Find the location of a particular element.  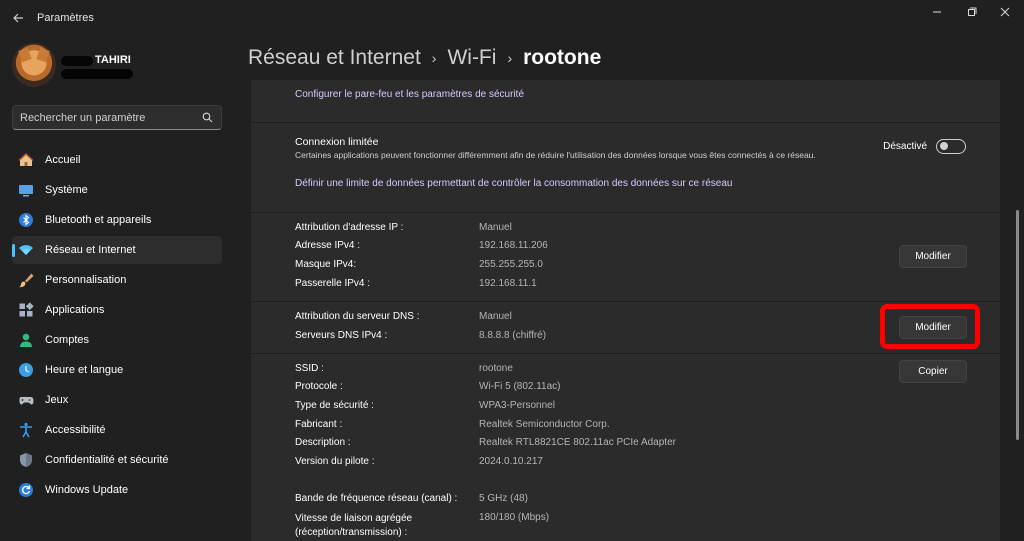

sidebar-item-reseau: Réseau et Internet is located at coordinates (117, 250).